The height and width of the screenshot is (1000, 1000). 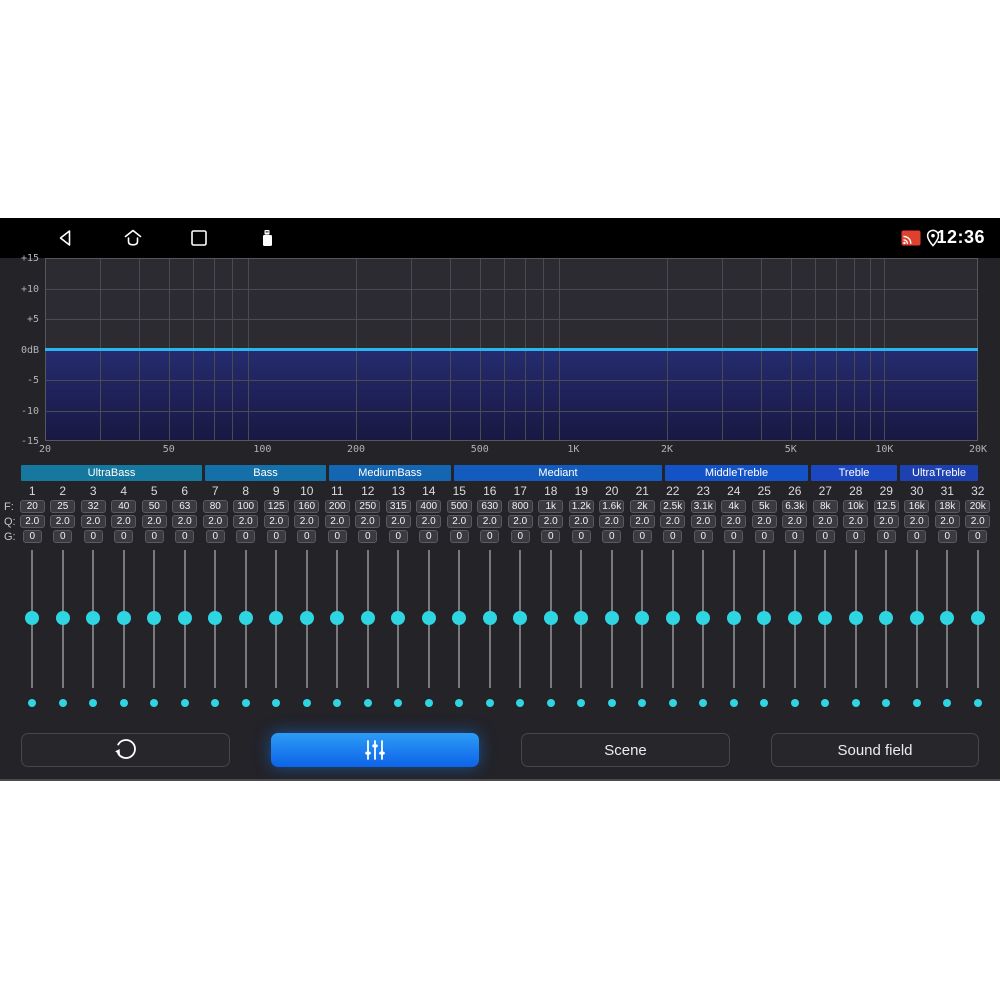 What do you see at coordinates (375, 750) in the screenshot?
I see `equalizer-button` at bounding box center [375, 750].